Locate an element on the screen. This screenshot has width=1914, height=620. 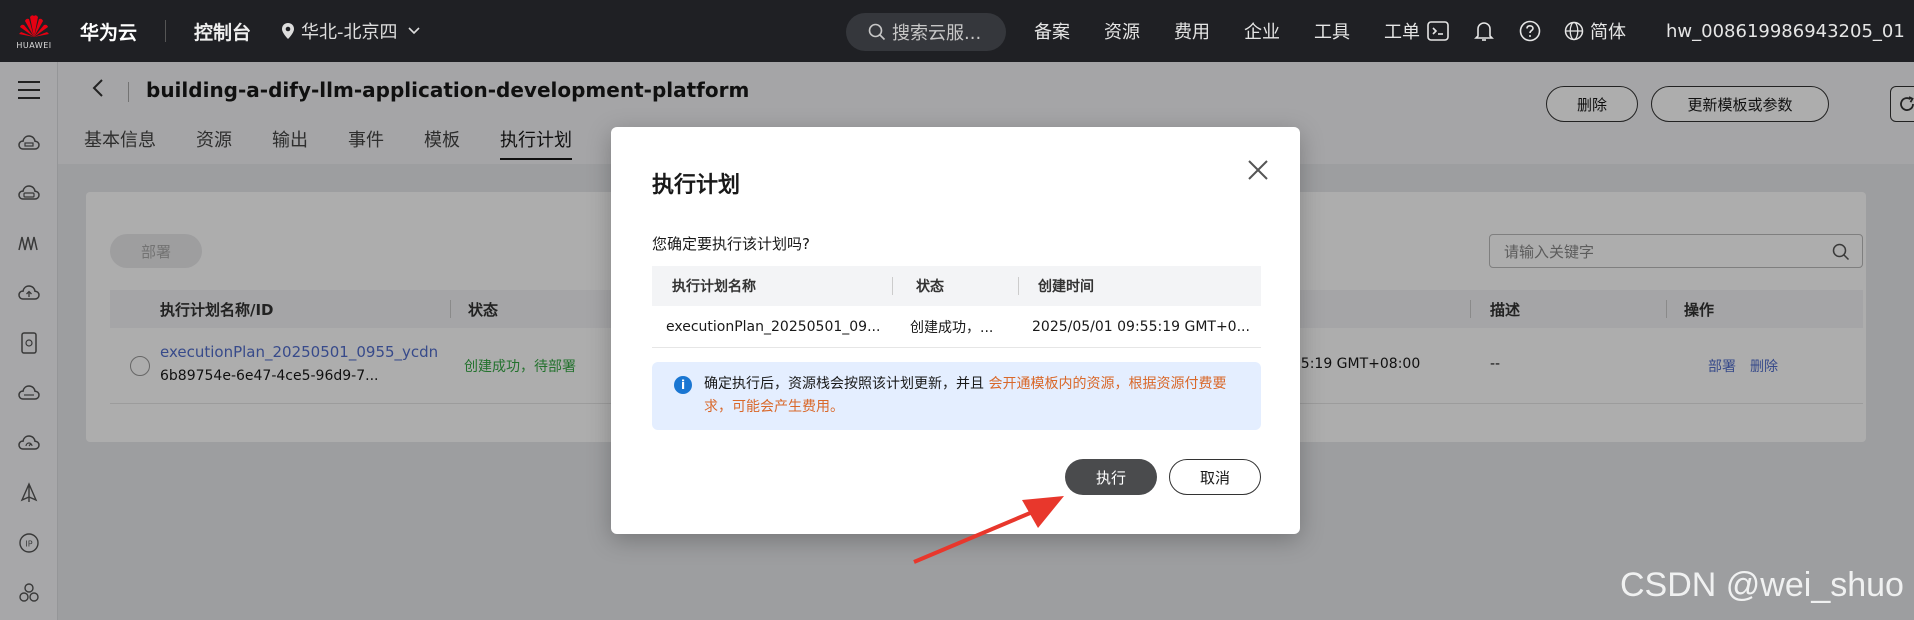
dialog-title: 执行计划 is located at coordinates (696, 185).